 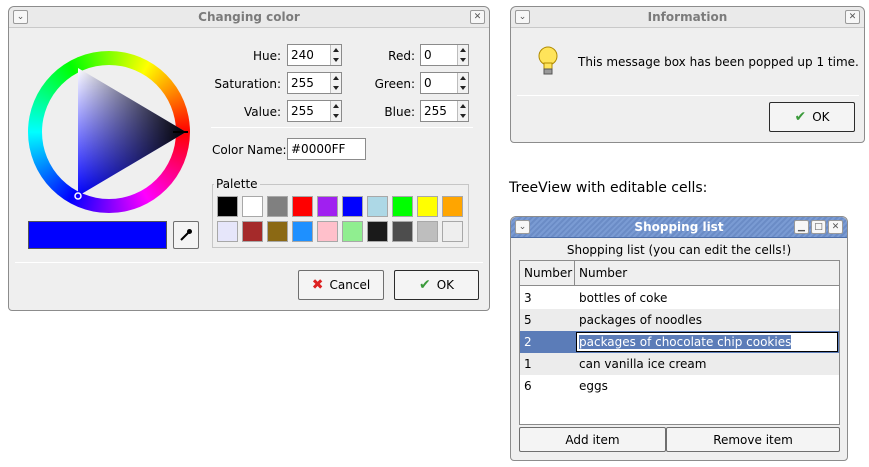 I want to click on red-spinbutton: 0, so click(x=444, y=55).